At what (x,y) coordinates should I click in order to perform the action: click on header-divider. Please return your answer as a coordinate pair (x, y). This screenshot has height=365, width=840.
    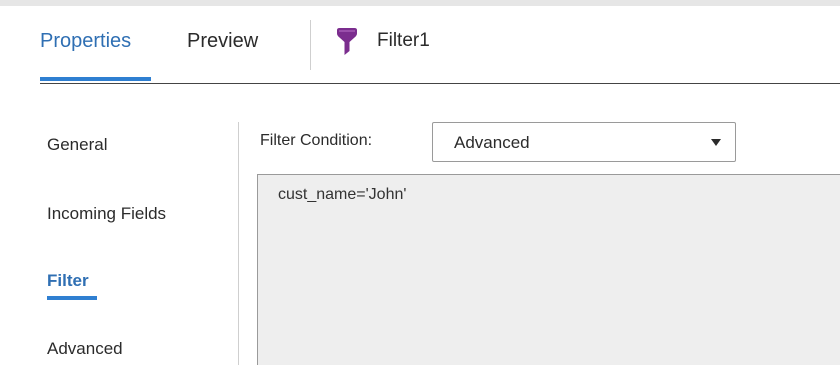
    Looking at the image, I should click on (310, 45).